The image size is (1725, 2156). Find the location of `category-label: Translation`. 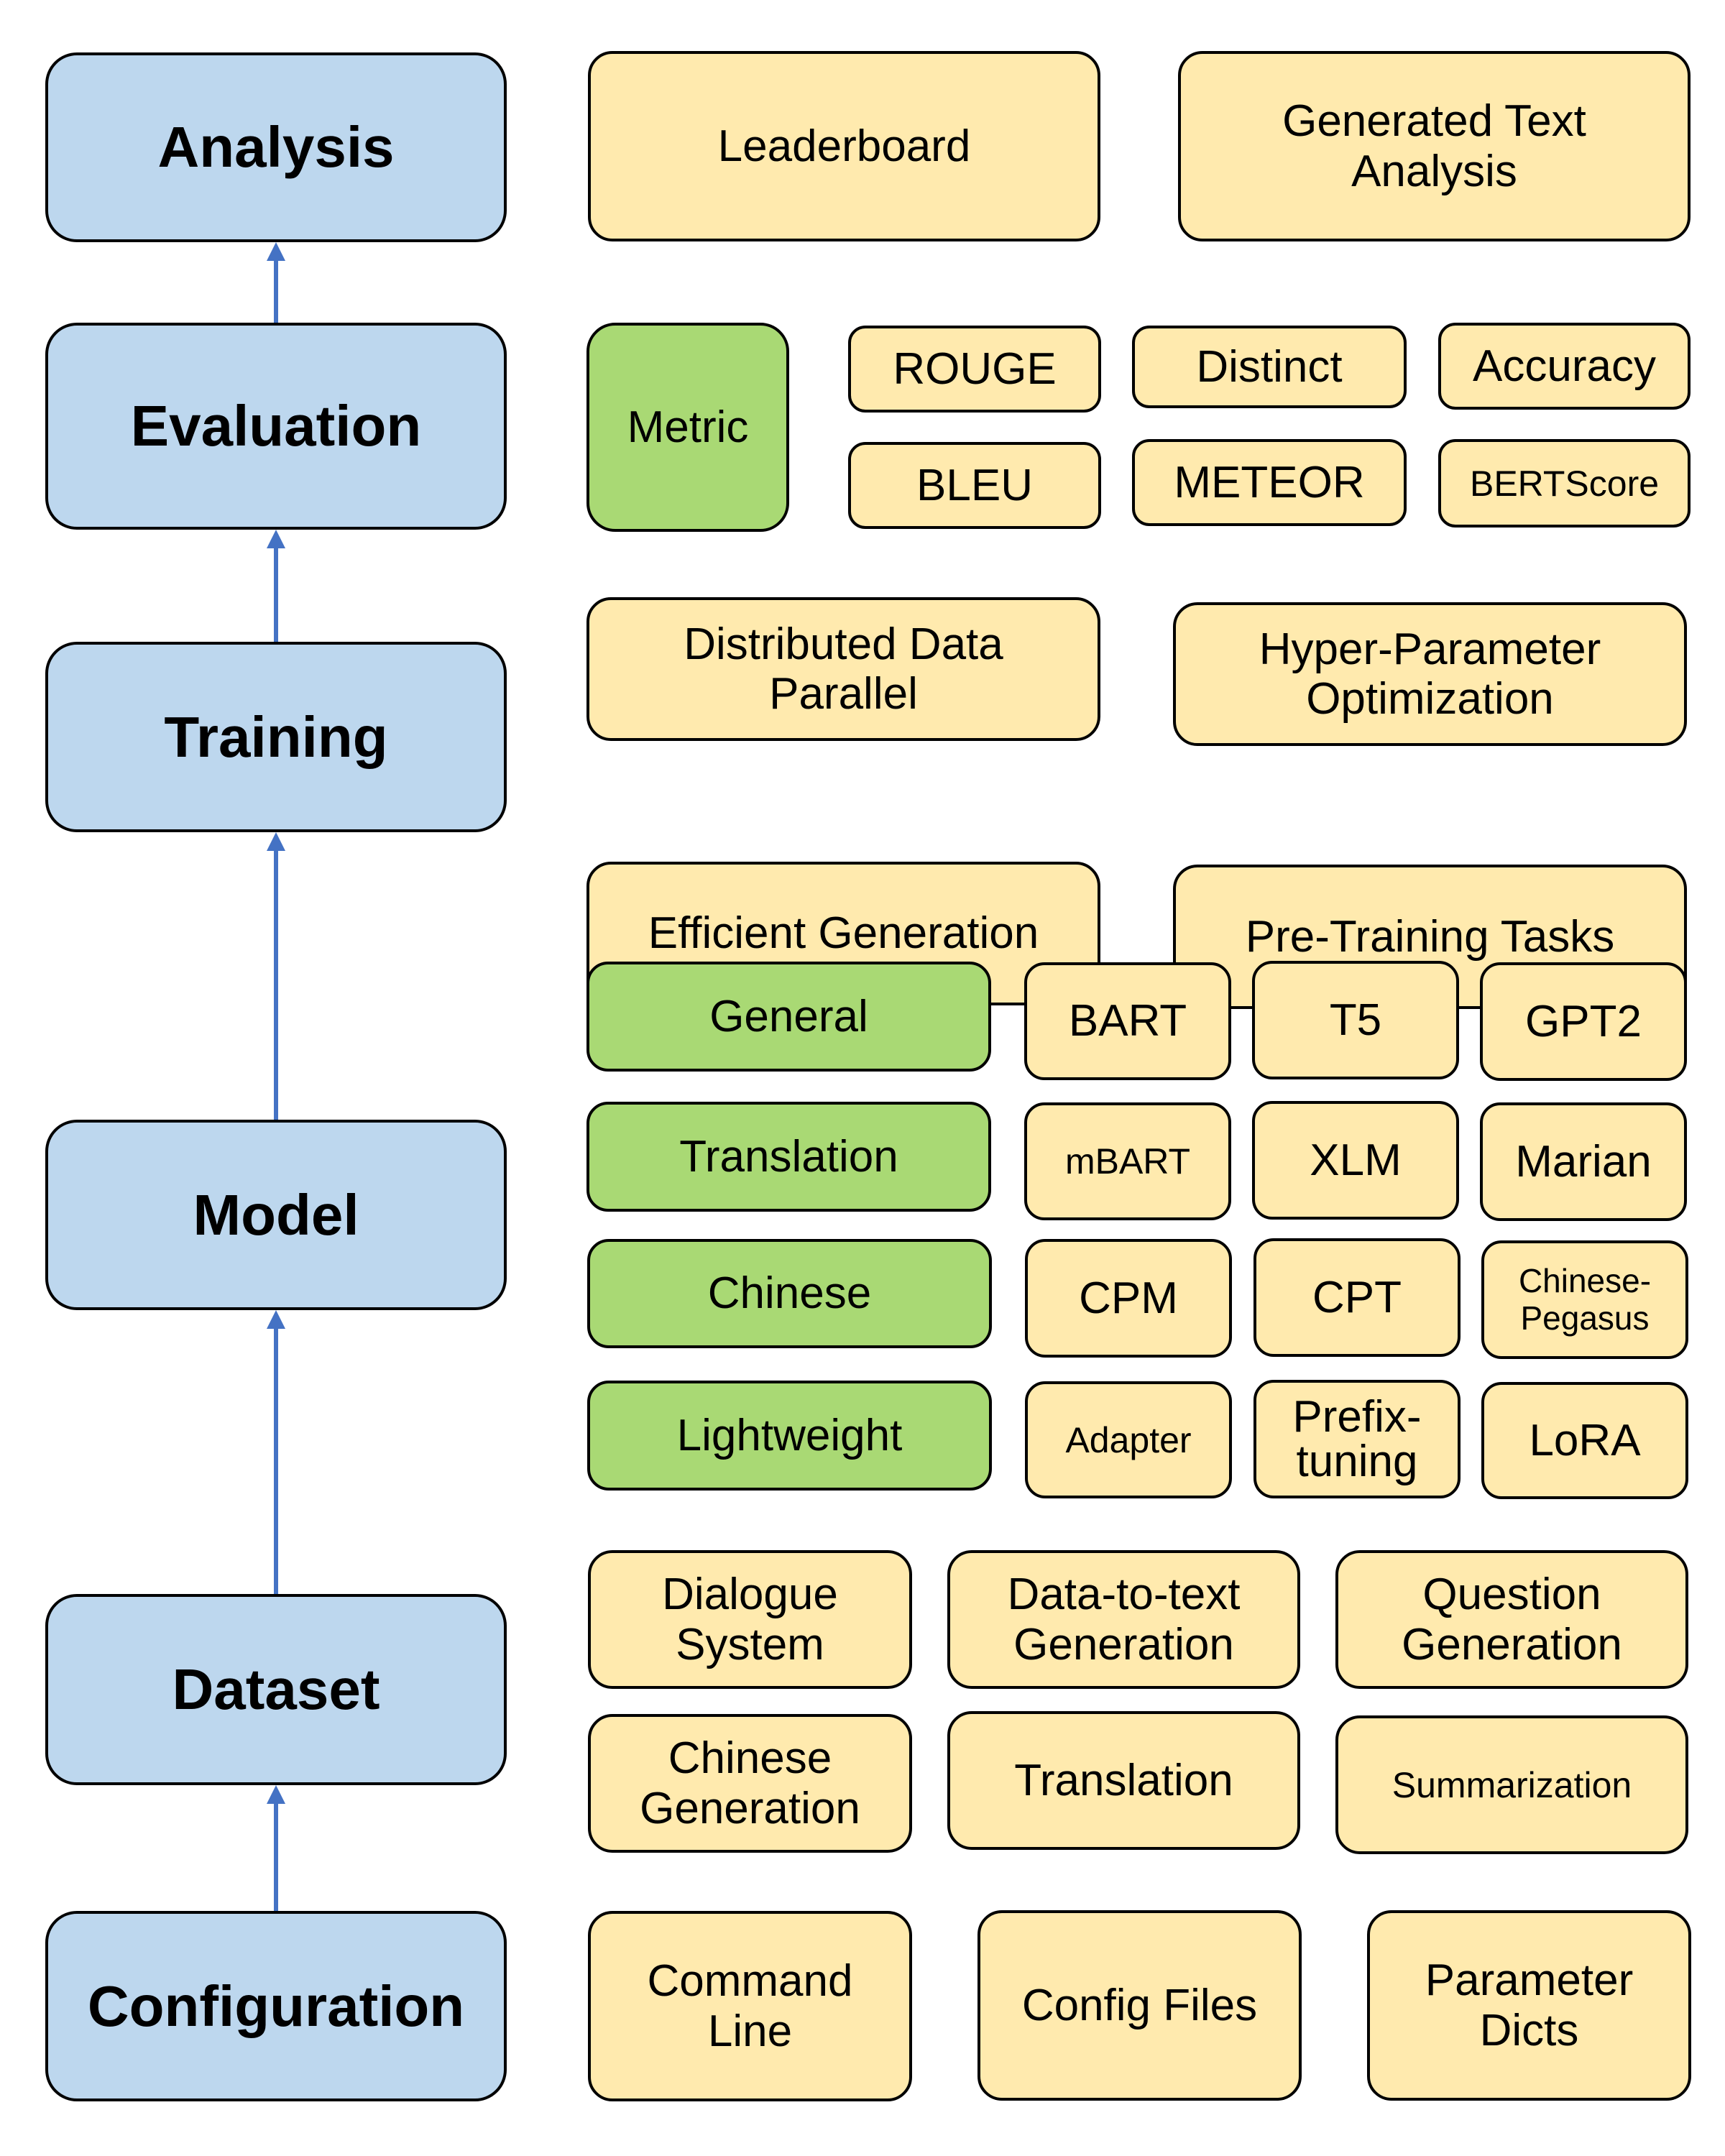

category-label: Translation is located at coordinates (788, 1156).